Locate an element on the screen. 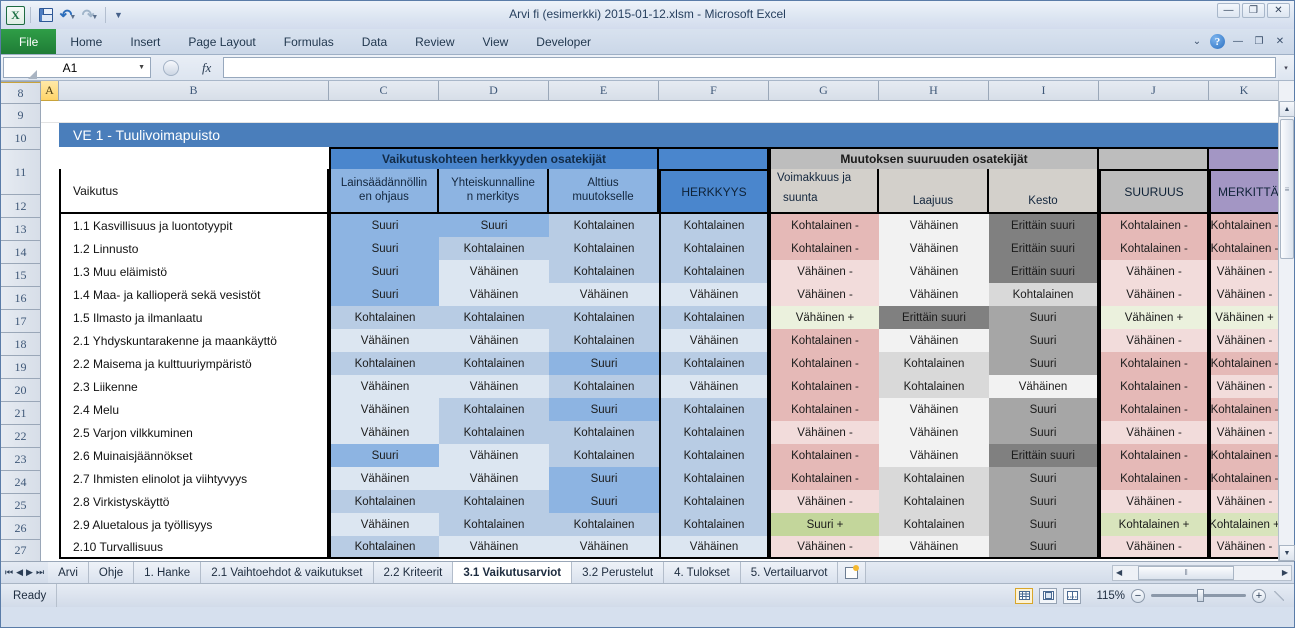 This screenshot has height=628, width=1295. row-header-22: 22 is located at coordinates (21, 436).